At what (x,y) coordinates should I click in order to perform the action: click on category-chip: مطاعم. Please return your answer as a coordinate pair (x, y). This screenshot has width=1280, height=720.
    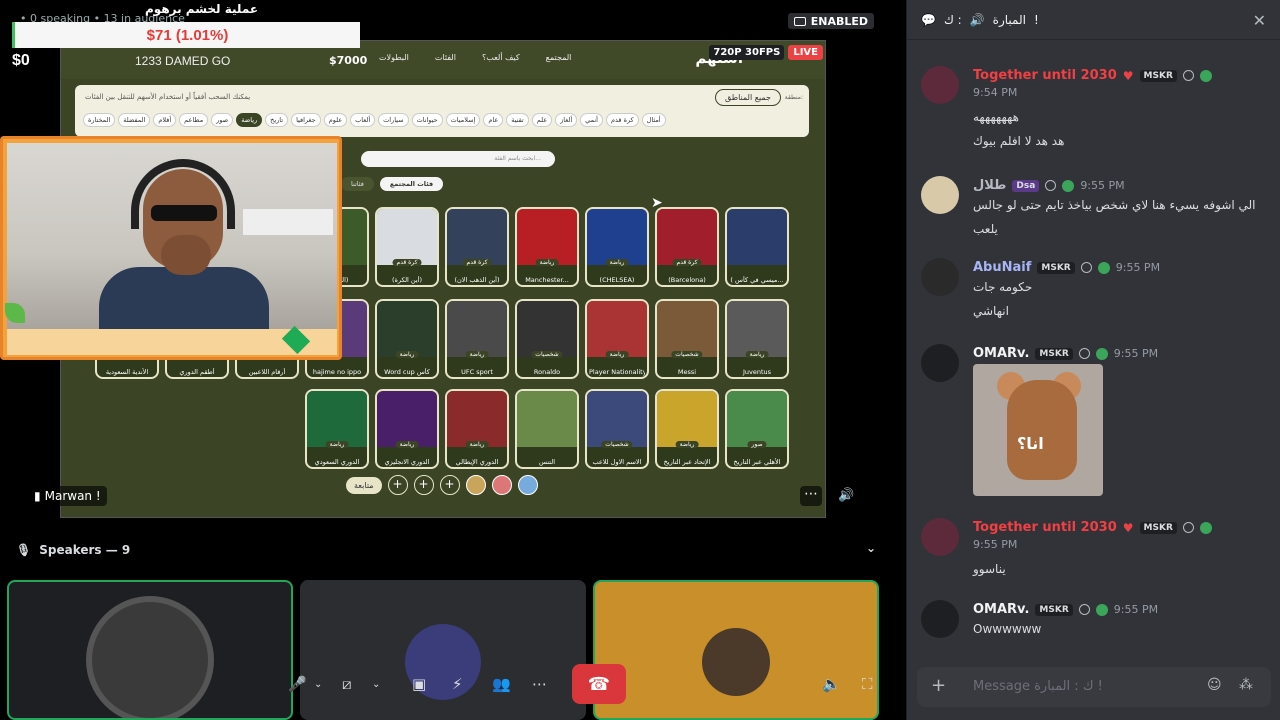
    Looking at the image, I should click on (194, 120).